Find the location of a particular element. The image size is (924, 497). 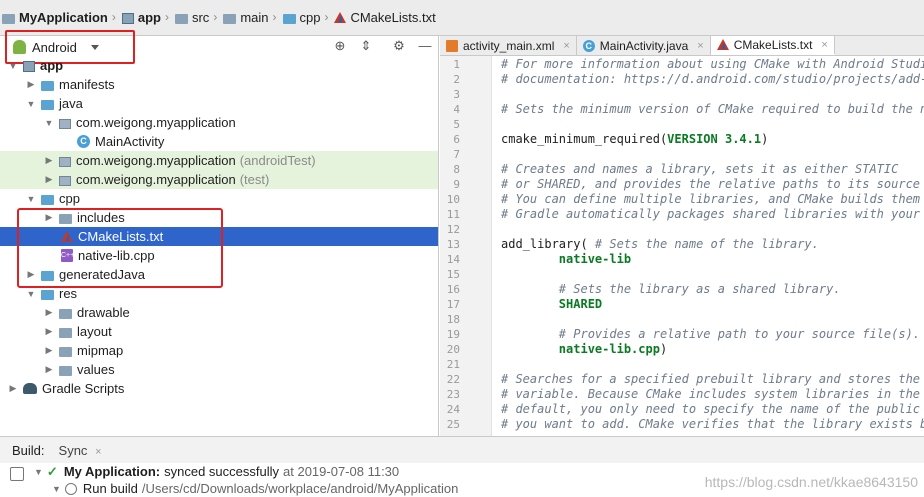

tree-item-app: ▼ app is located at coordinates (219, 65).